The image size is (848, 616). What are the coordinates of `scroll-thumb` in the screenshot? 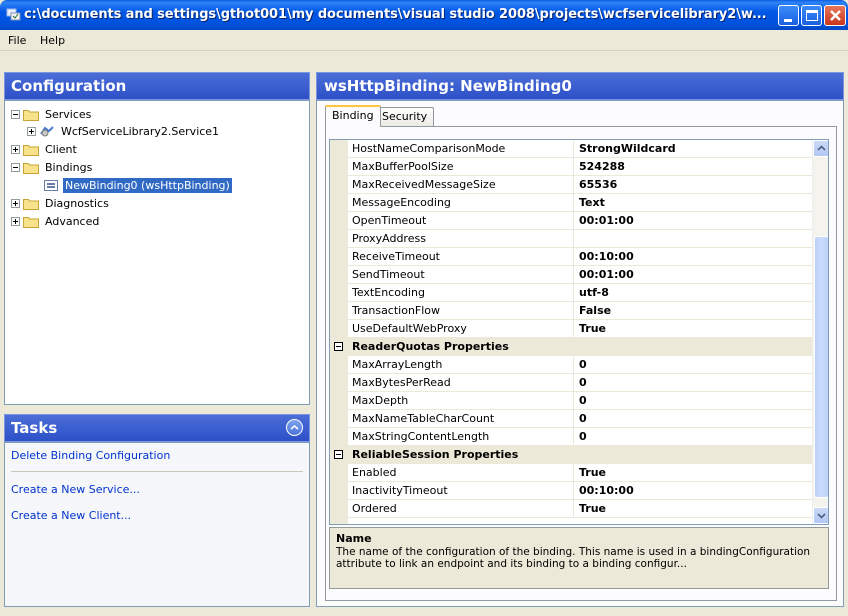 It's located at (821, 367).